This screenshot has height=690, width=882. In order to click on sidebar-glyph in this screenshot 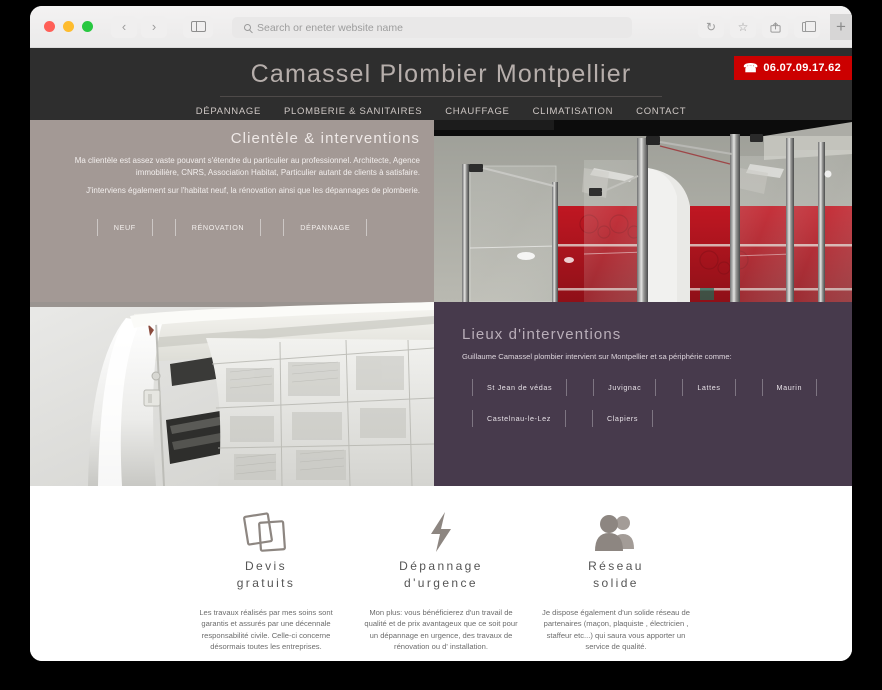, I will do `click(198, 26)`.